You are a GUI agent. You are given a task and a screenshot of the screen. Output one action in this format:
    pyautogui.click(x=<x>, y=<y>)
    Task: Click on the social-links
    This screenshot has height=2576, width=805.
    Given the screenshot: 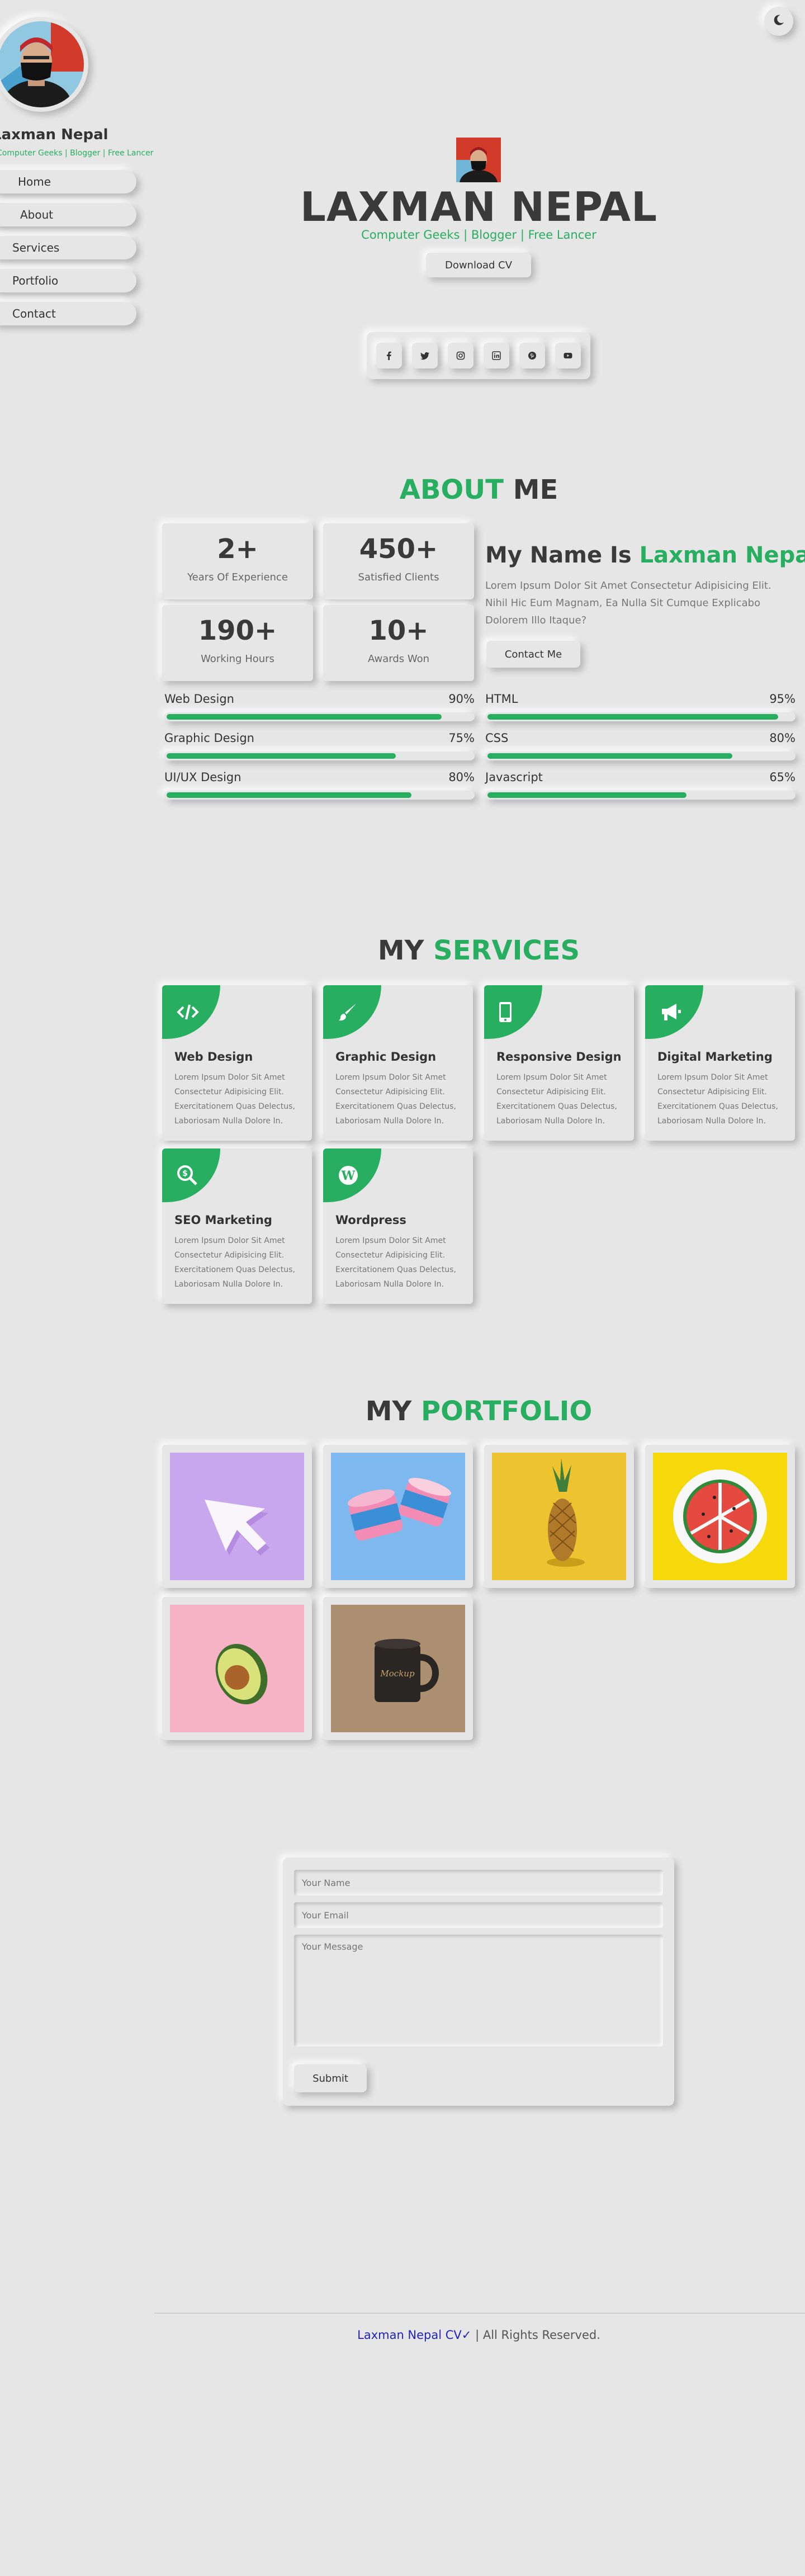 What is the action you would take?
    pyautogui.click(x=478, y=355)
    